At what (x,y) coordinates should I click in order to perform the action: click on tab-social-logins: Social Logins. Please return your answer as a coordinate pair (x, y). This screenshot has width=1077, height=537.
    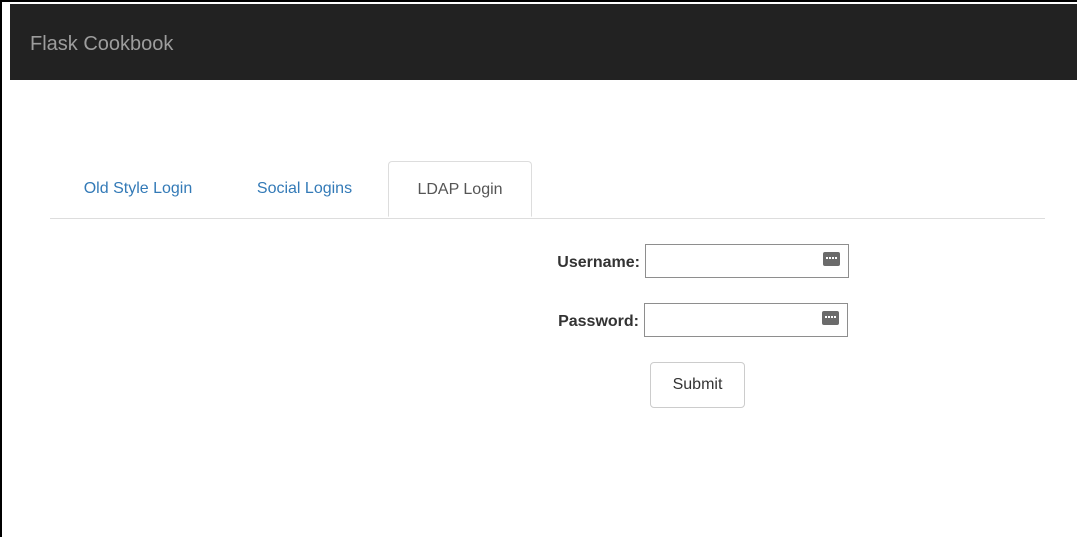
    Looking at the image, I should click on (304, 189).